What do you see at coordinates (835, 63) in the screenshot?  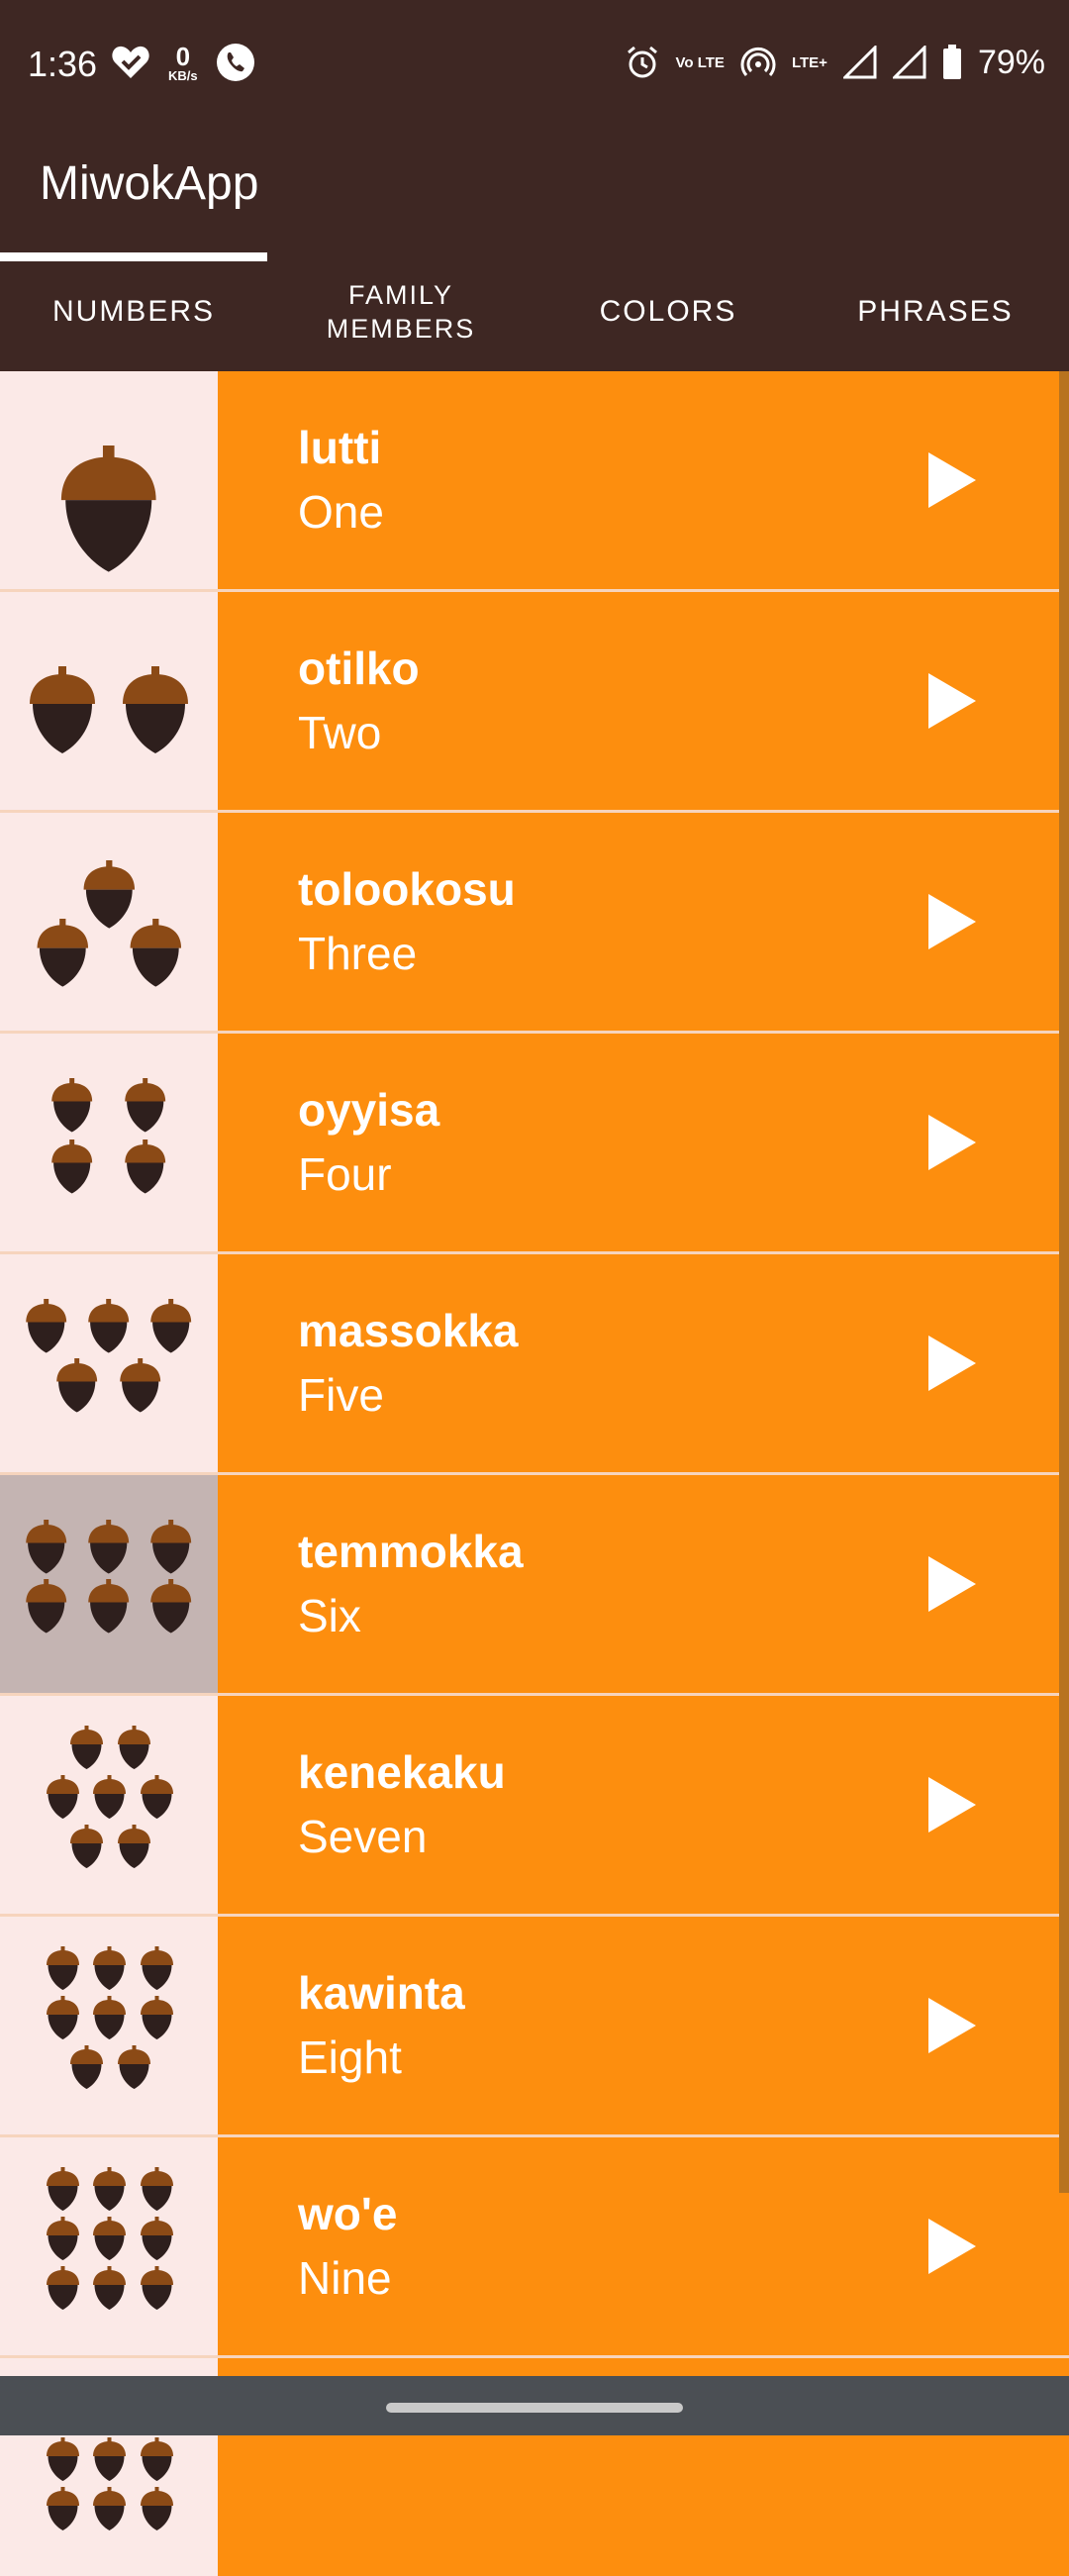 I see `status-right-icons: Vo LTE LTE+ 79%` at bounding box center [835, 63].